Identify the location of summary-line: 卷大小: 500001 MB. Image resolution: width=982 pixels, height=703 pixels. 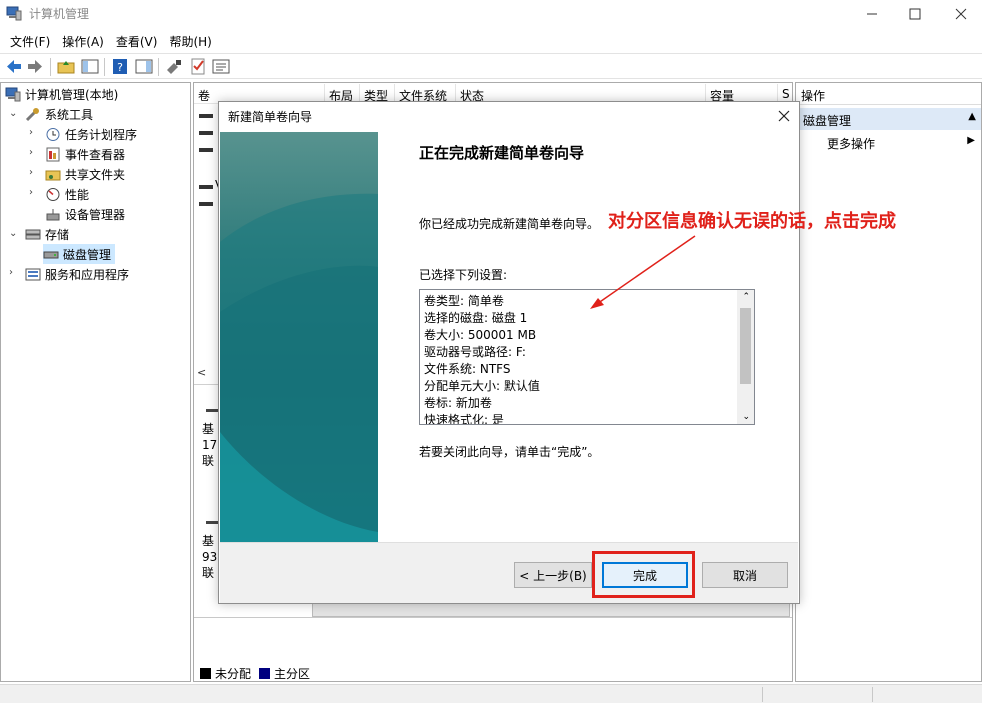
(480, 335).